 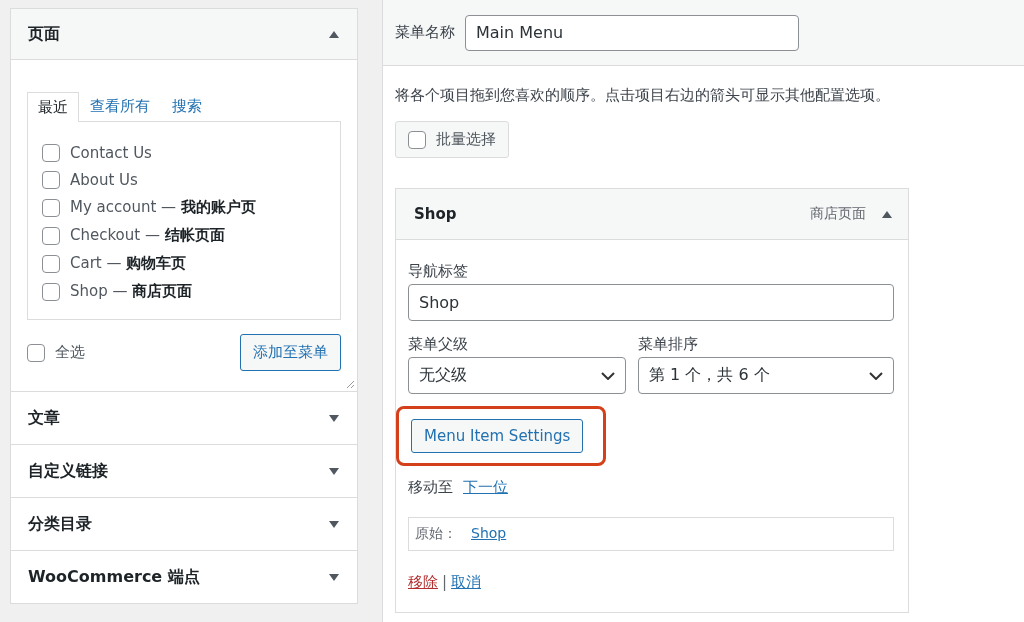 I want to click on menu-item-settings-button: Menu Item Settings, so click(x=497, y=436).